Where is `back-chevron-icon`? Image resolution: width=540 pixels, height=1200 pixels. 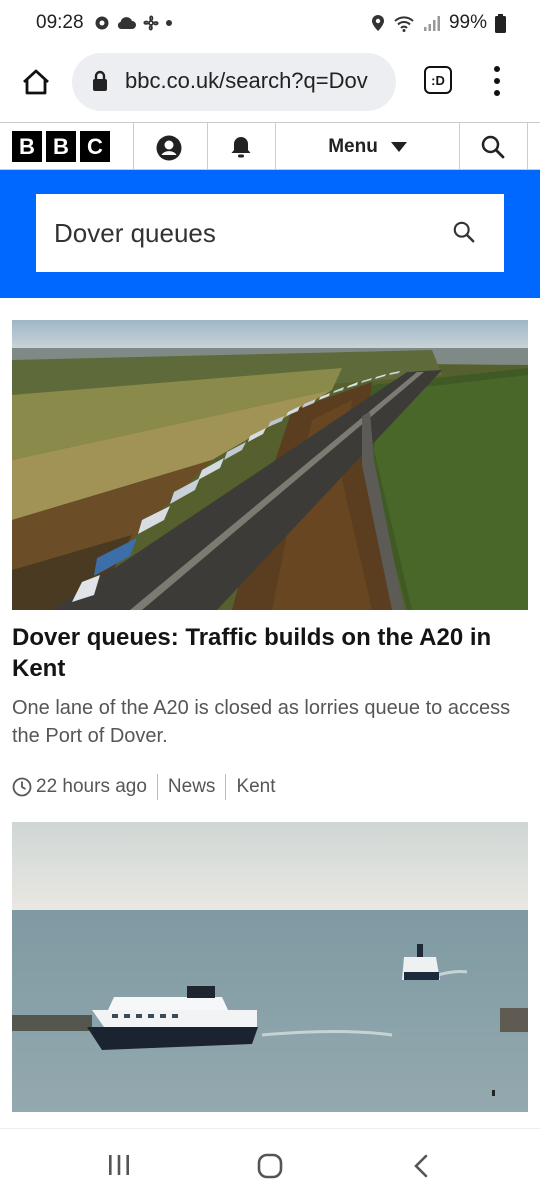
back-chevron-icon is located at coordinates (421, 1166).